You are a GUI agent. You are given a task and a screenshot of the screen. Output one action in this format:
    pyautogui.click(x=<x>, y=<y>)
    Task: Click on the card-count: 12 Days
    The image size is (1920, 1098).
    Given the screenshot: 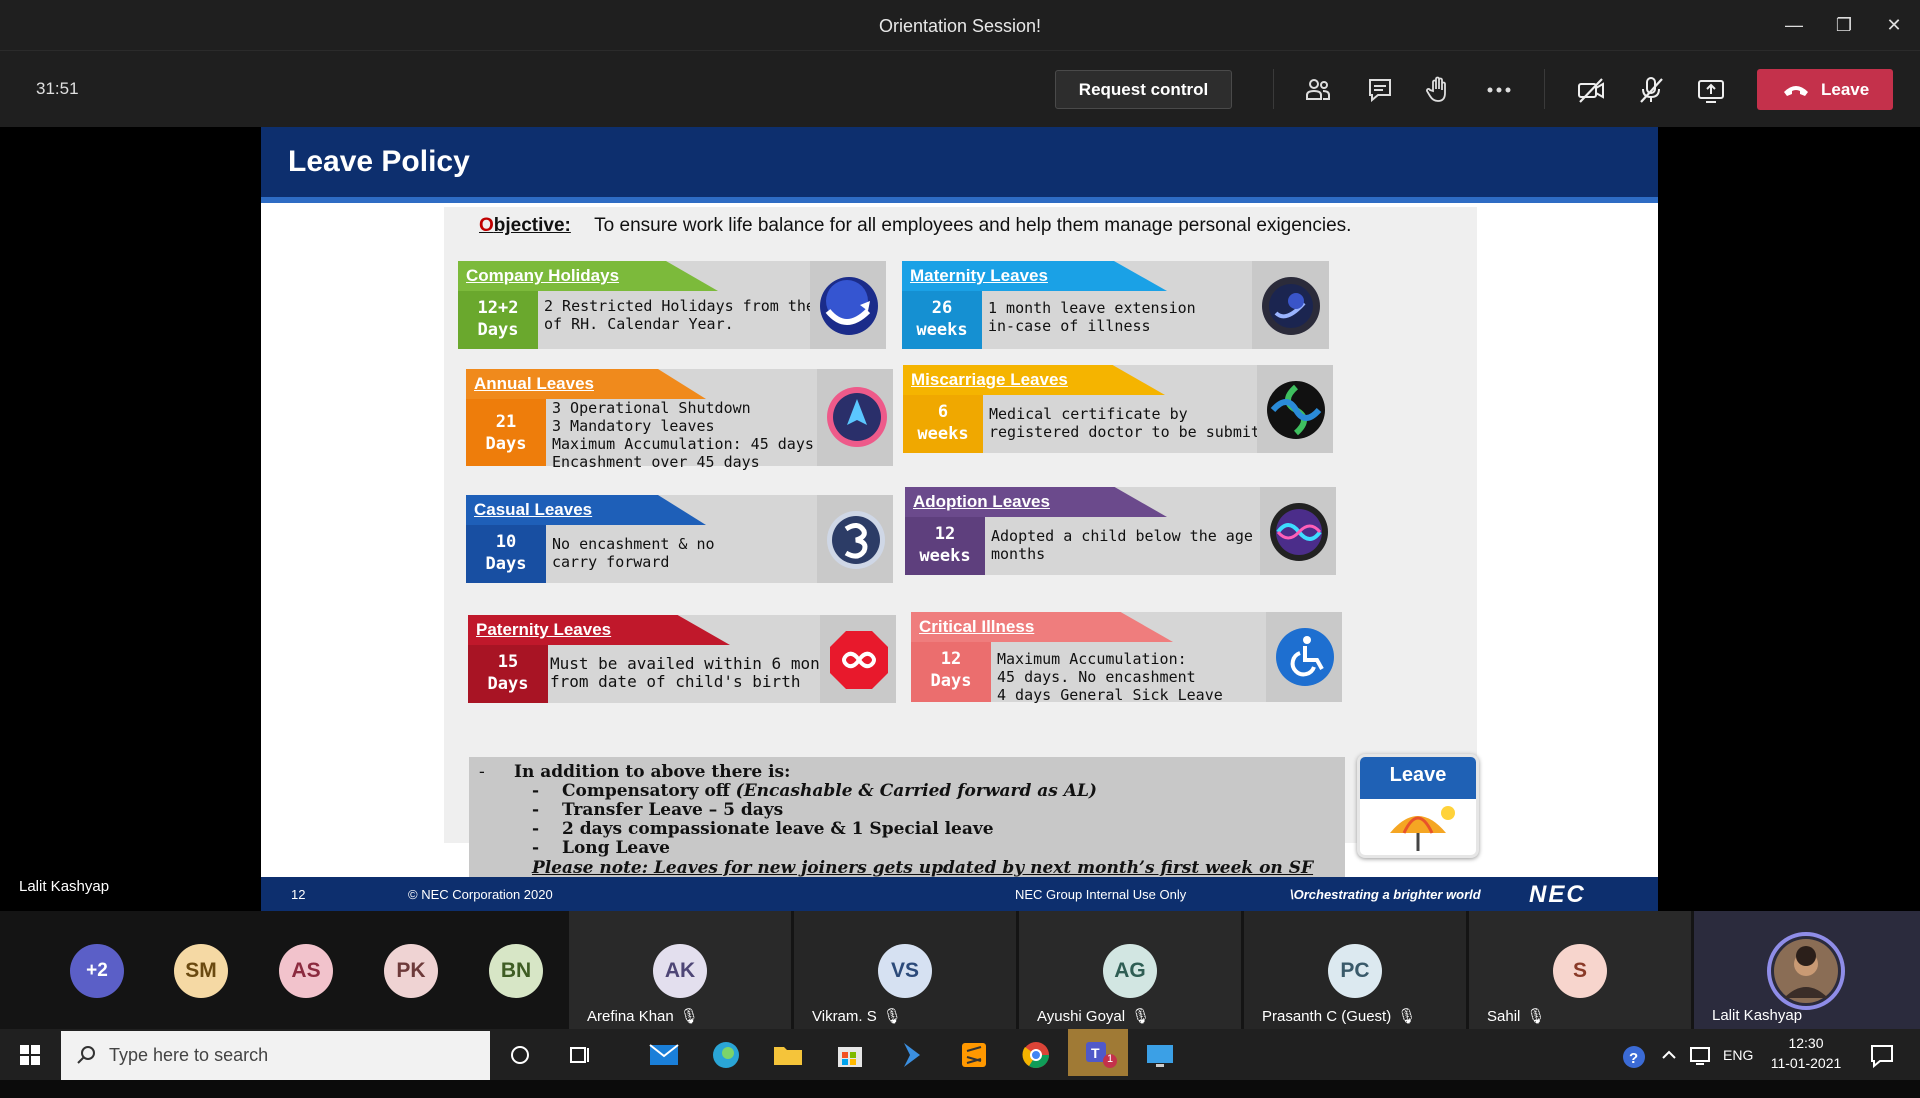 What is the action you would take?
    pyautogui.click(x=951, y=672)
    